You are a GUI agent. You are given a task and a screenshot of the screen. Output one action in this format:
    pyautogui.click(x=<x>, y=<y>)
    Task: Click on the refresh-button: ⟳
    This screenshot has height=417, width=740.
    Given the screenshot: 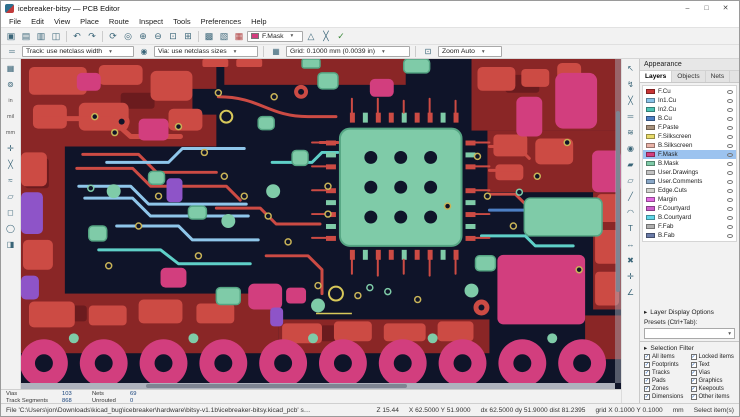 What is the action you would take?
    pyautogui.click(x=113, y=36)
    